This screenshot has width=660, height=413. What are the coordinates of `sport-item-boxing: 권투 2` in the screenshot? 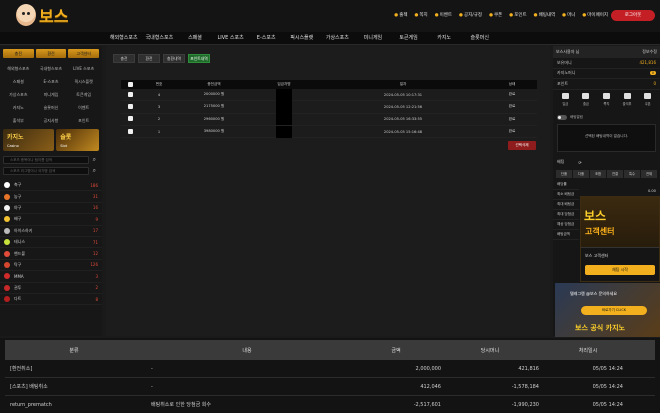 It's located at (51, 288).